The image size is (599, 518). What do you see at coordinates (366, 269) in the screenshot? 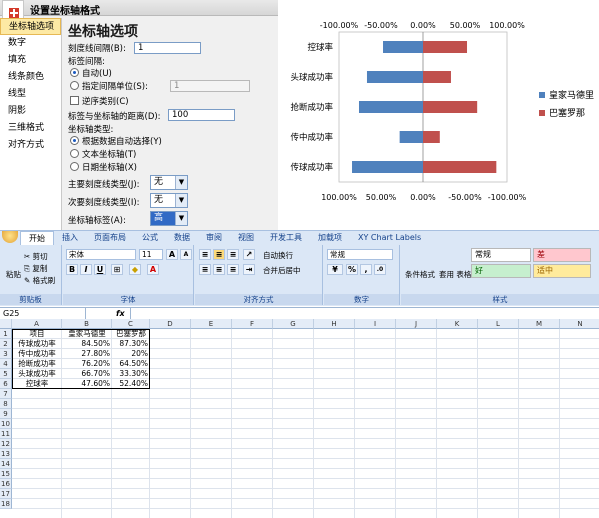
I see `comma-icon: ,` at bounding box center [366, 269].